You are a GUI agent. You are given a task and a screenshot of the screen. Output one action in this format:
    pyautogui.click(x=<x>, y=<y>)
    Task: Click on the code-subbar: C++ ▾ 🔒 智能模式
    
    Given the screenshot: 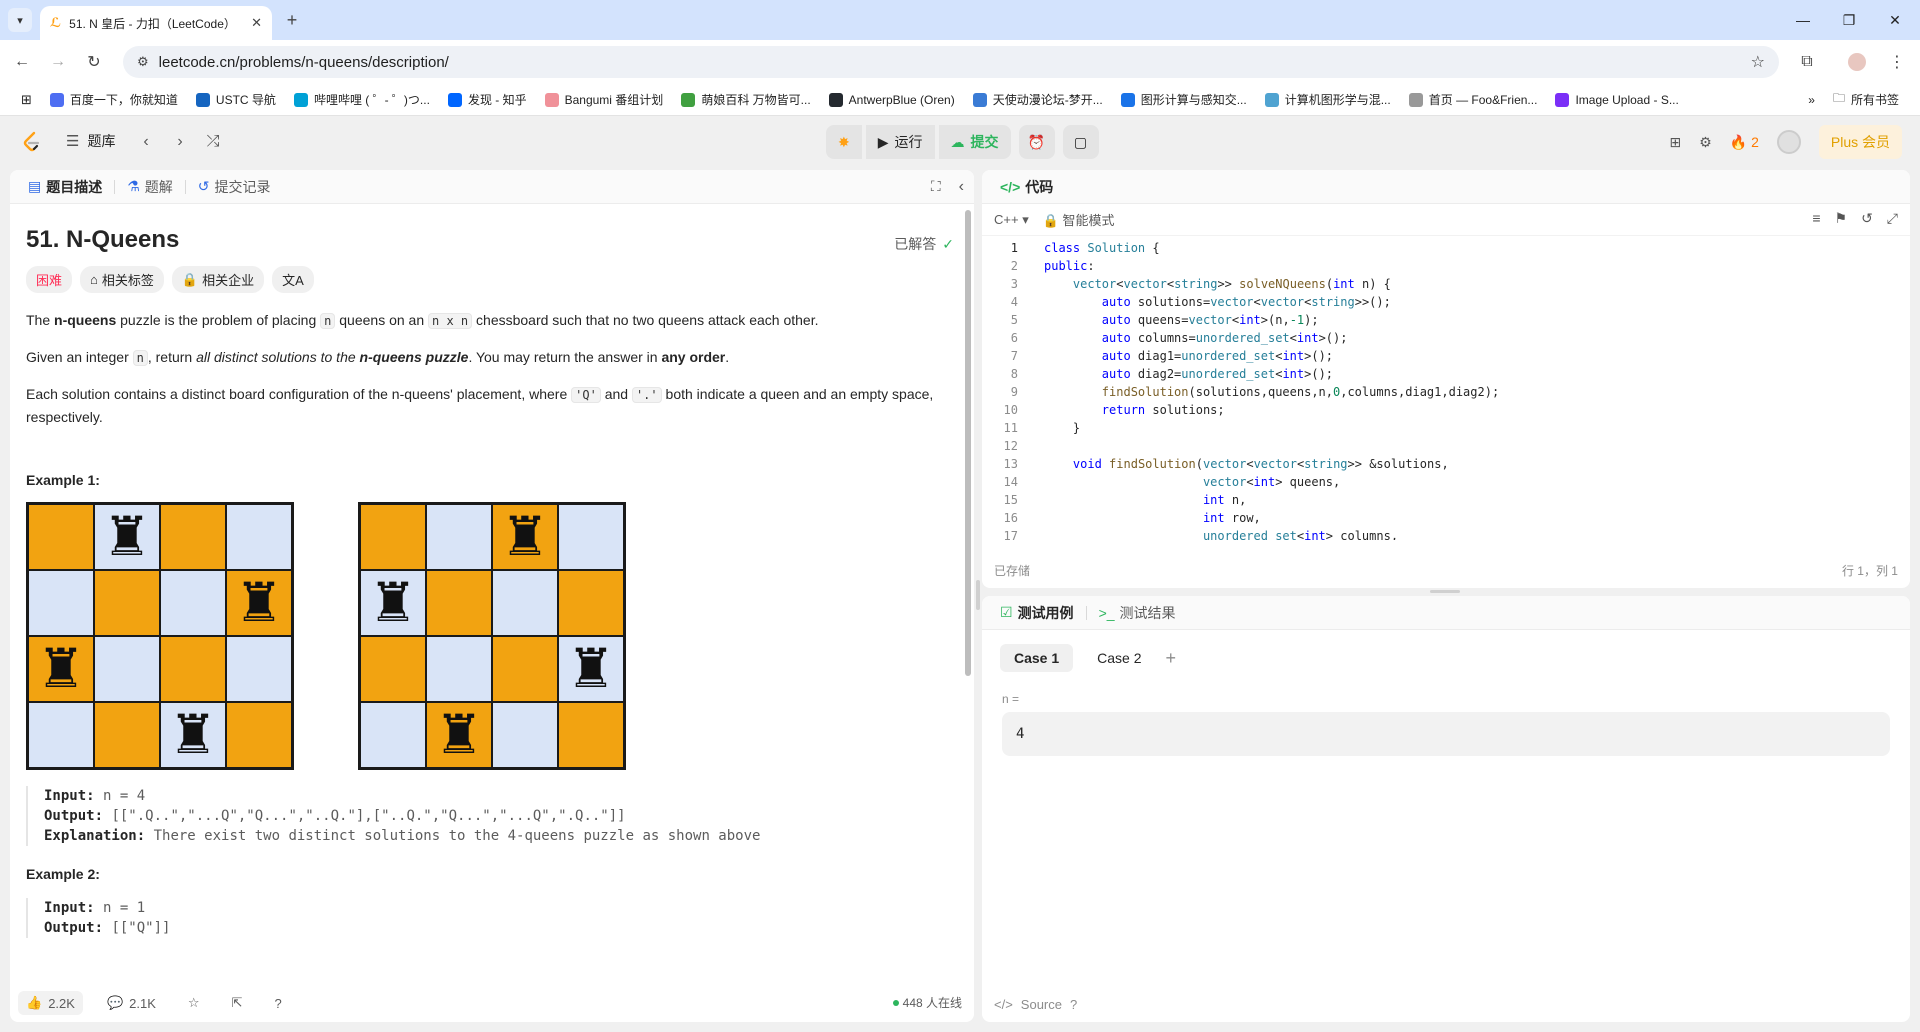 What is the action you would take?
    pyautogui.click(x=1446, y=220)
    